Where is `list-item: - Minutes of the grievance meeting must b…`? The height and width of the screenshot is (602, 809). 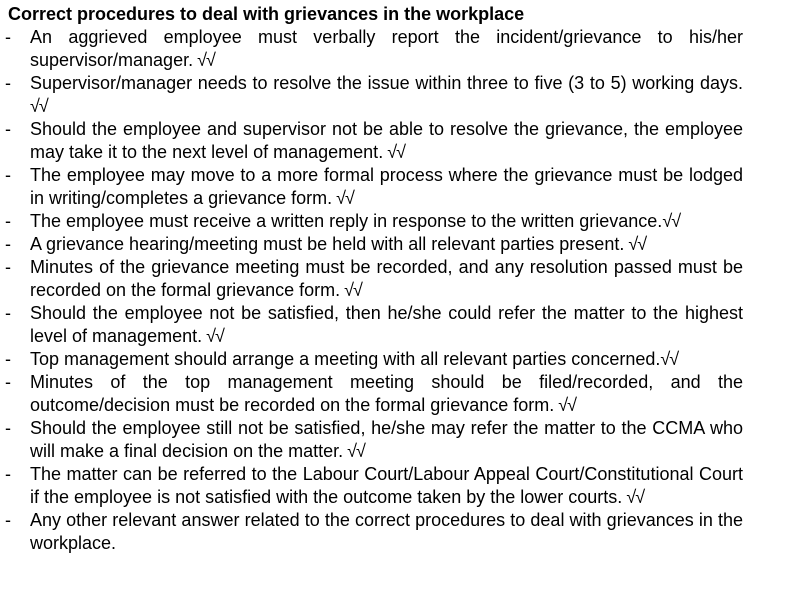 list-item: - Minutes of the grievance meeting must b… is located at coordinates (374, 279).